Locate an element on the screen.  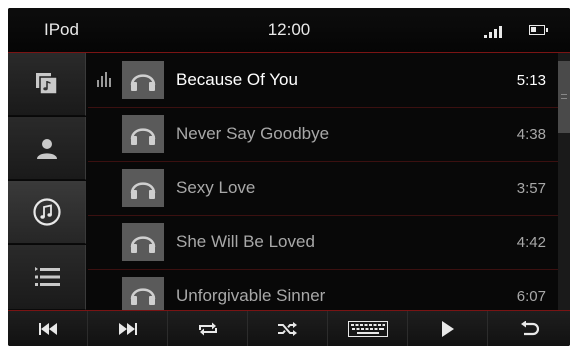
track-duration: 3:57 is located at coordinates (531, 188).